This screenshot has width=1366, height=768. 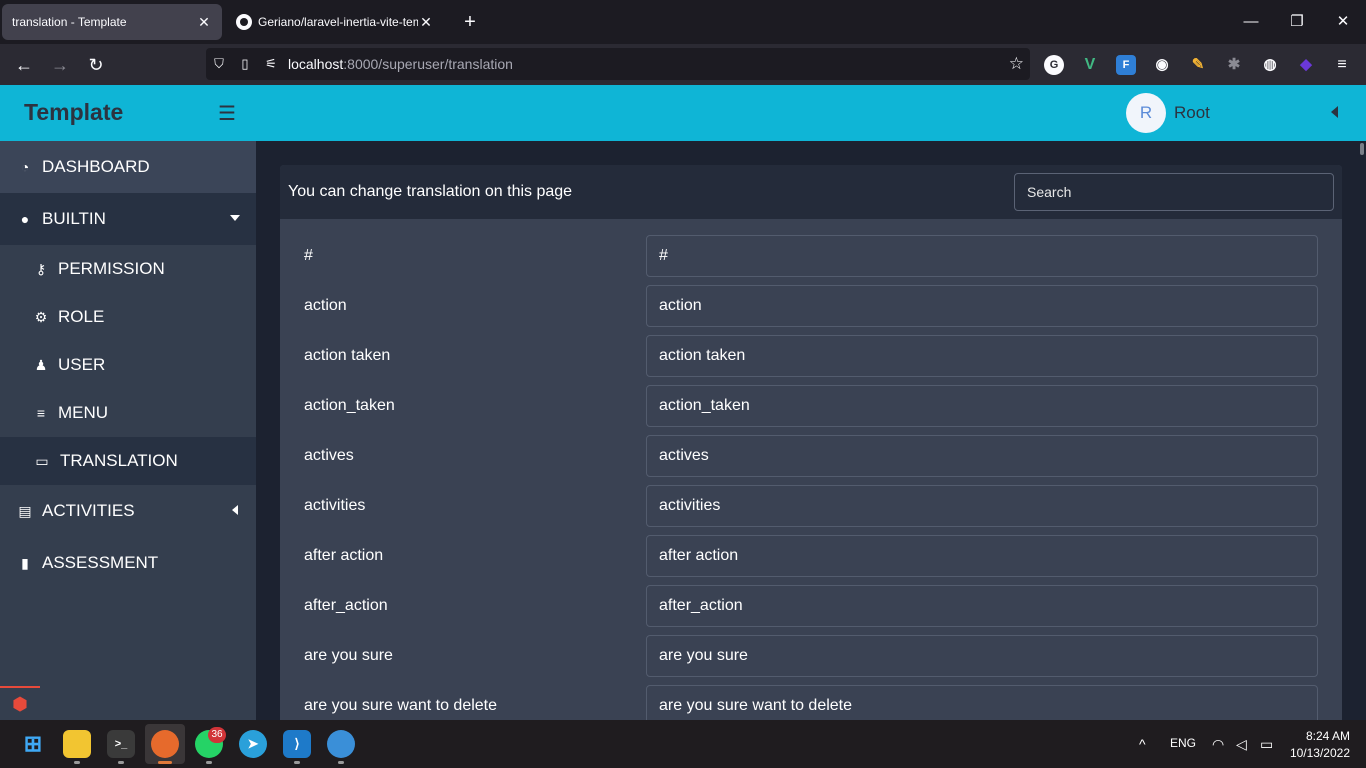 I want to click on file-clock-icon: ▮, so click(x=25, y=563).